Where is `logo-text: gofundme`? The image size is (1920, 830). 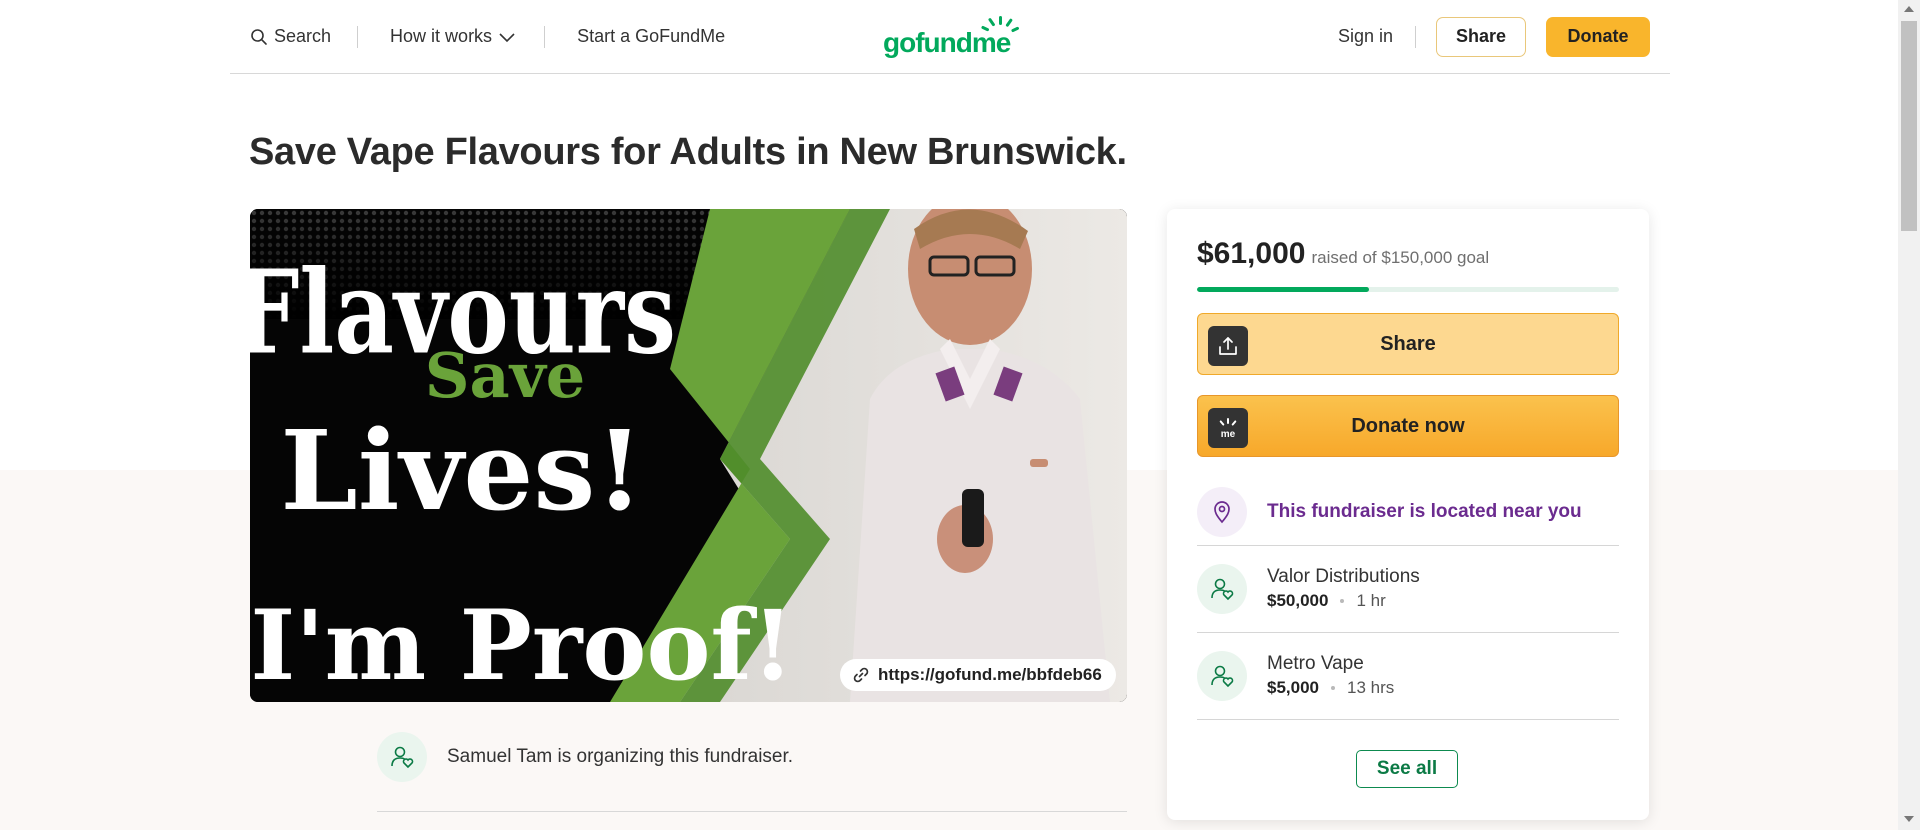
logo-text: gofundme is located at coordinates (947, 42).